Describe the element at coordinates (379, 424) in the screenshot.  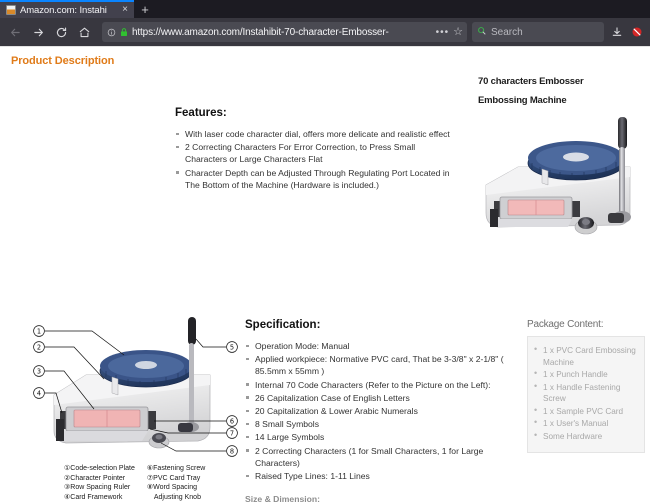
I see `list-item: 8 Small Symbols` at that location.